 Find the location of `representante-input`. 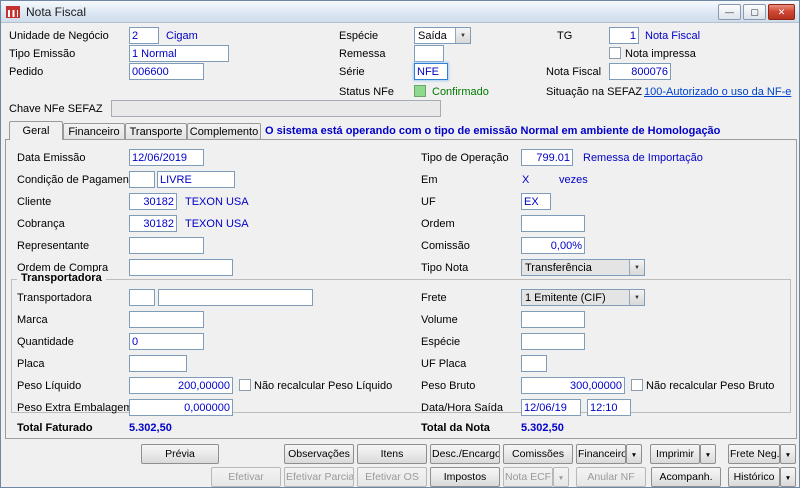

representante-input is located at coordinates (166, 245).